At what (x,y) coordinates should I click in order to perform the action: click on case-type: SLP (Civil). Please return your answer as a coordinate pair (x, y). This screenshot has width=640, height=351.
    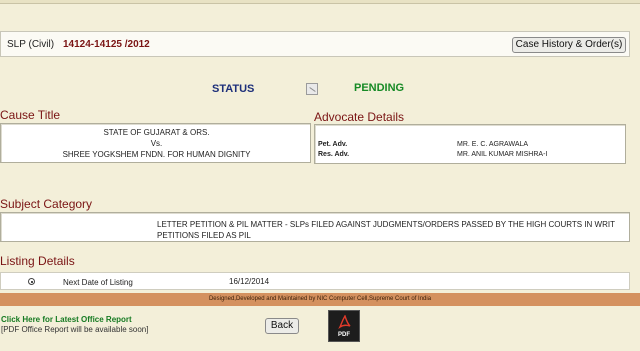
    Looking at the image, I should click on (31, 44).